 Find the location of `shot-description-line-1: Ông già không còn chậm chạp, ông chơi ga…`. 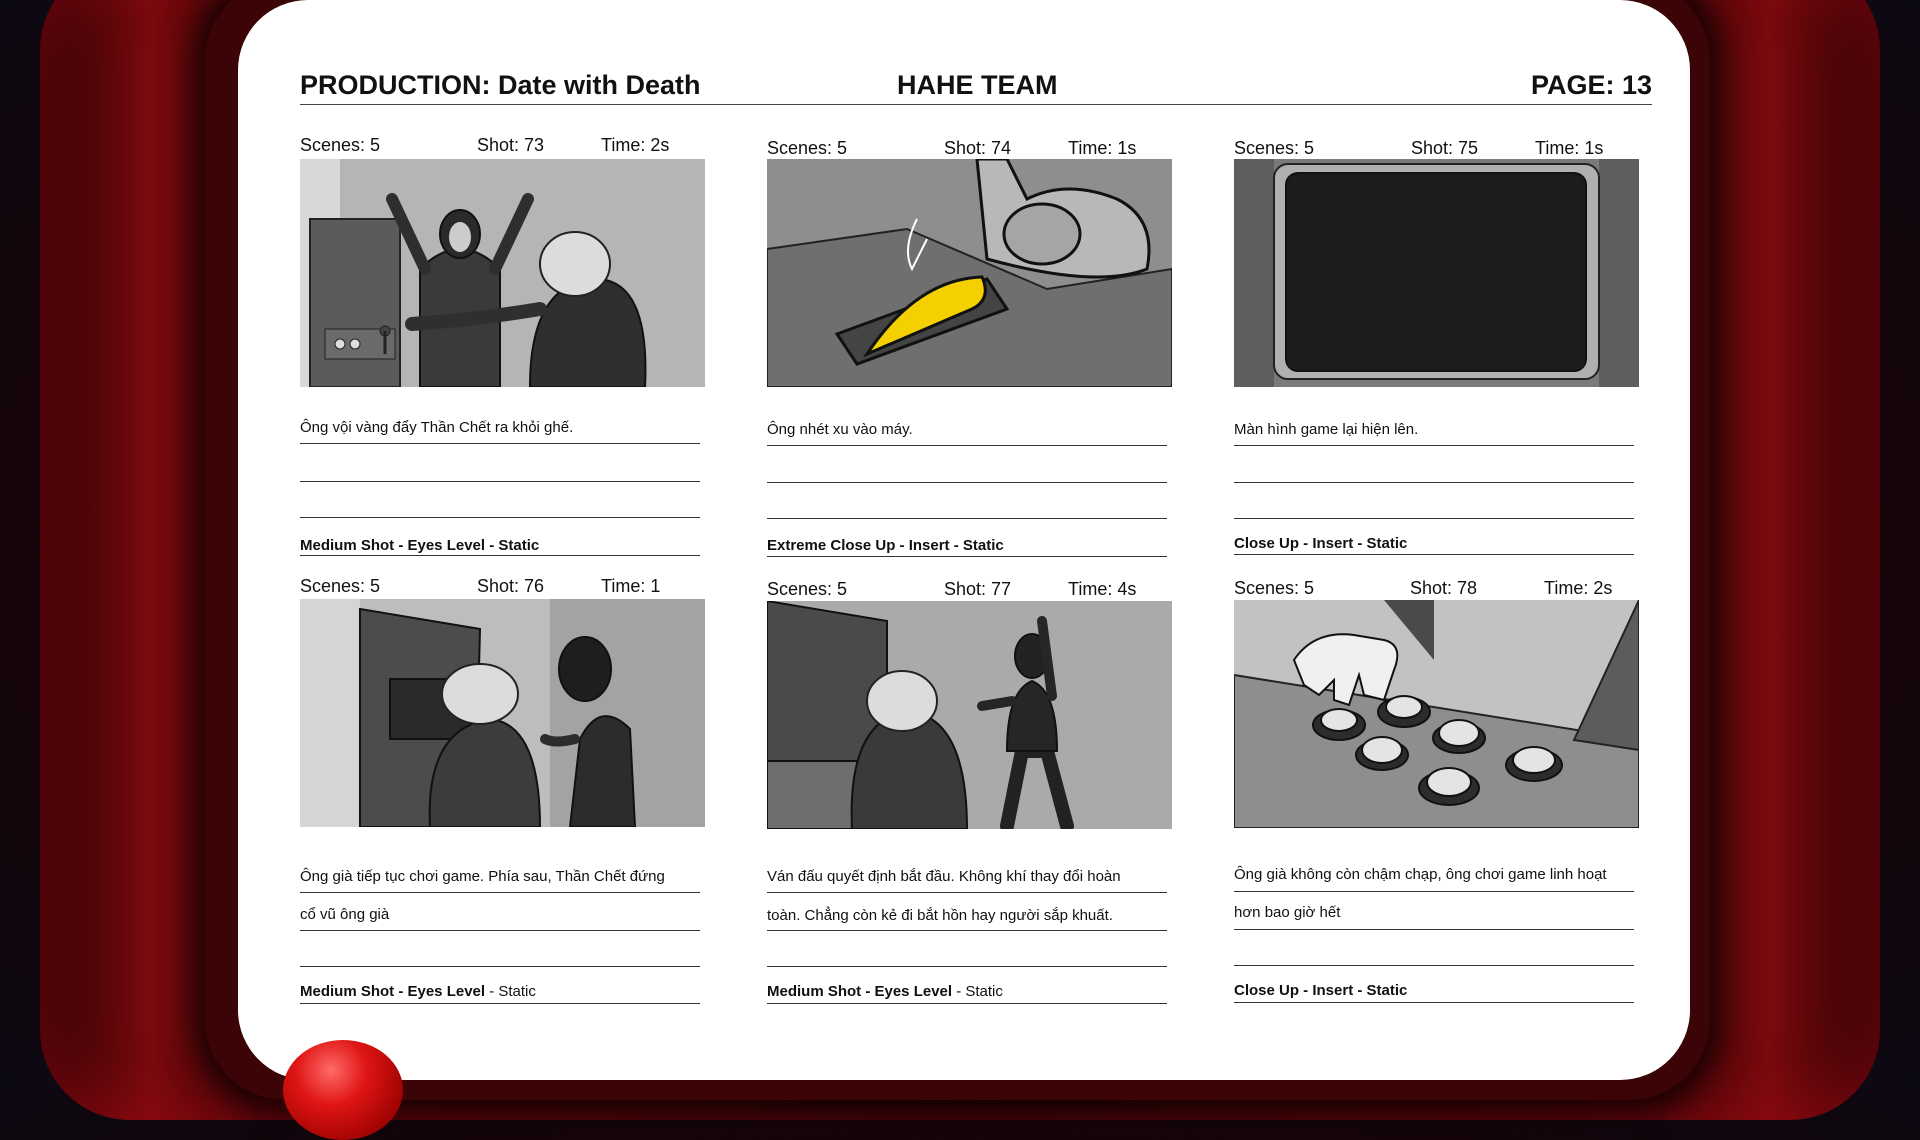

shot-description-line-1: Ông già không còn chậm chạp, ông chơi ga… is located at coordinates (1420, 874).